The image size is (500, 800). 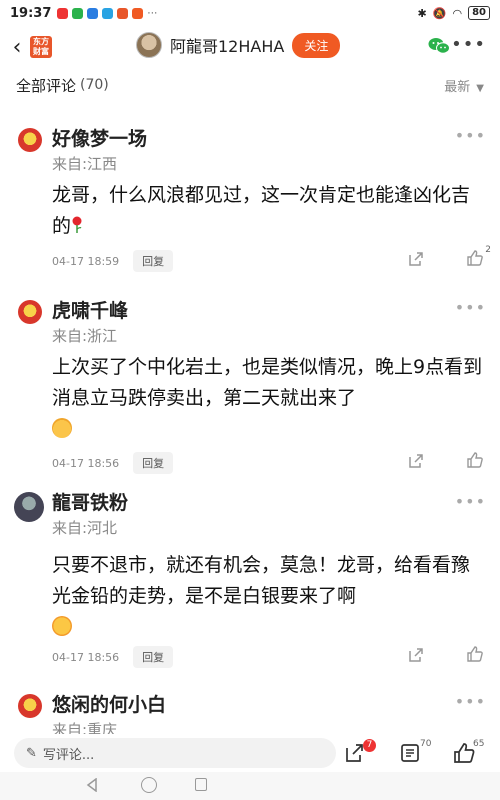 I want to click on sweat-emoji-icon, so click(x=62, y=428).